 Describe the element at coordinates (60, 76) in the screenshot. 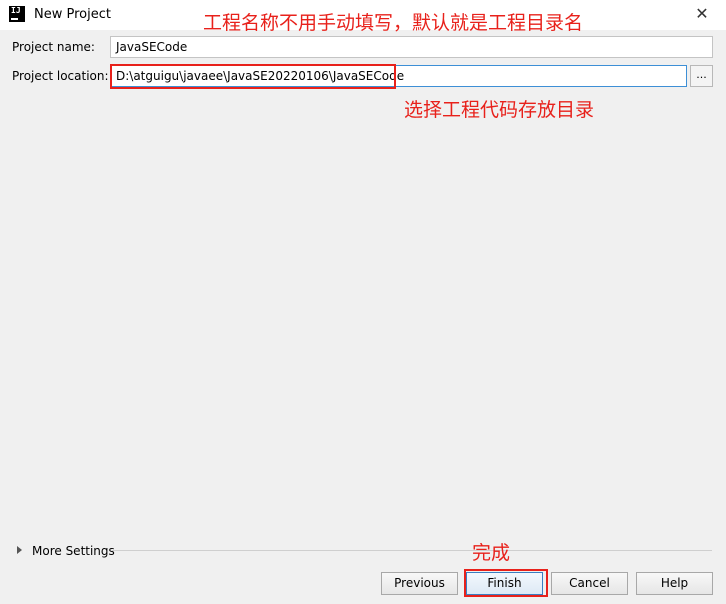

I see `project-location-label: Project location:` at that location.